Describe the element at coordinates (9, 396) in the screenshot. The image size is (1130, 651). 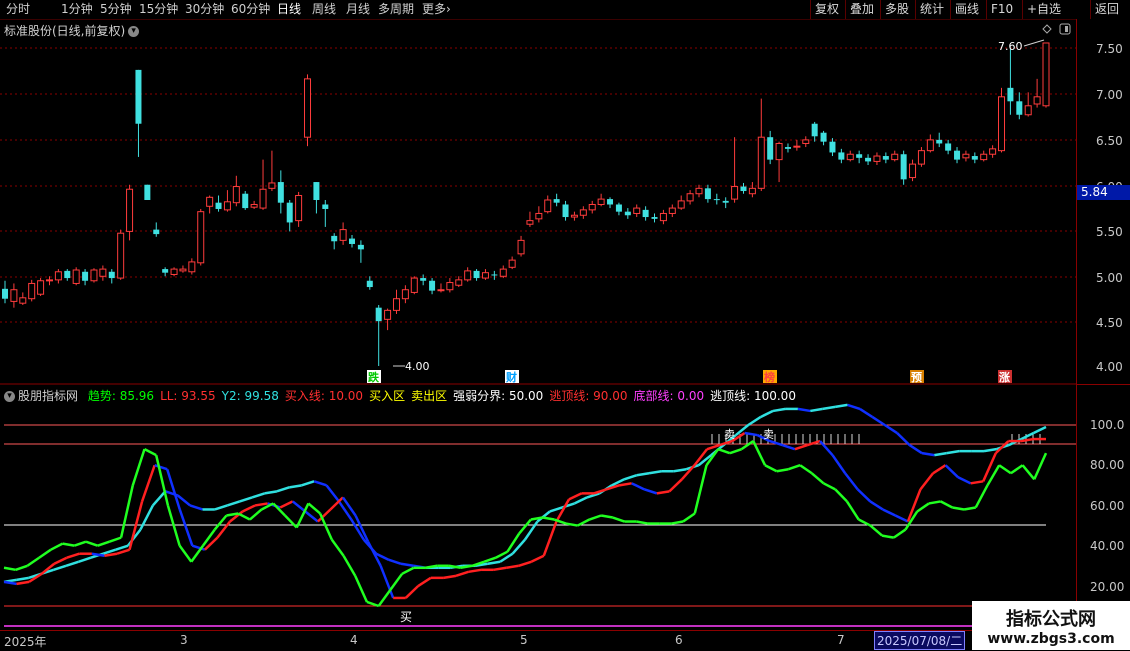
I see `chevron-down-icon: ▾` at that location.